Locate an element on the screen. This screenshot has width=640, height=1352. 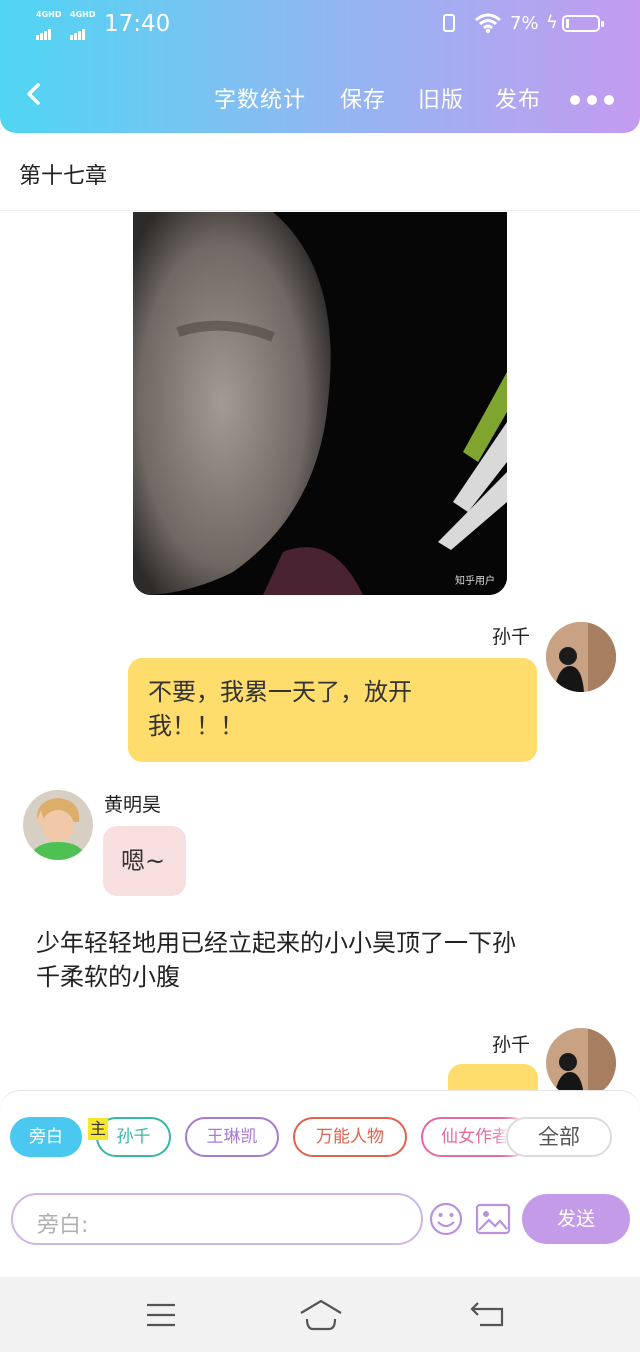
message-input: 旁白: is located at coordinates (217, 1219).